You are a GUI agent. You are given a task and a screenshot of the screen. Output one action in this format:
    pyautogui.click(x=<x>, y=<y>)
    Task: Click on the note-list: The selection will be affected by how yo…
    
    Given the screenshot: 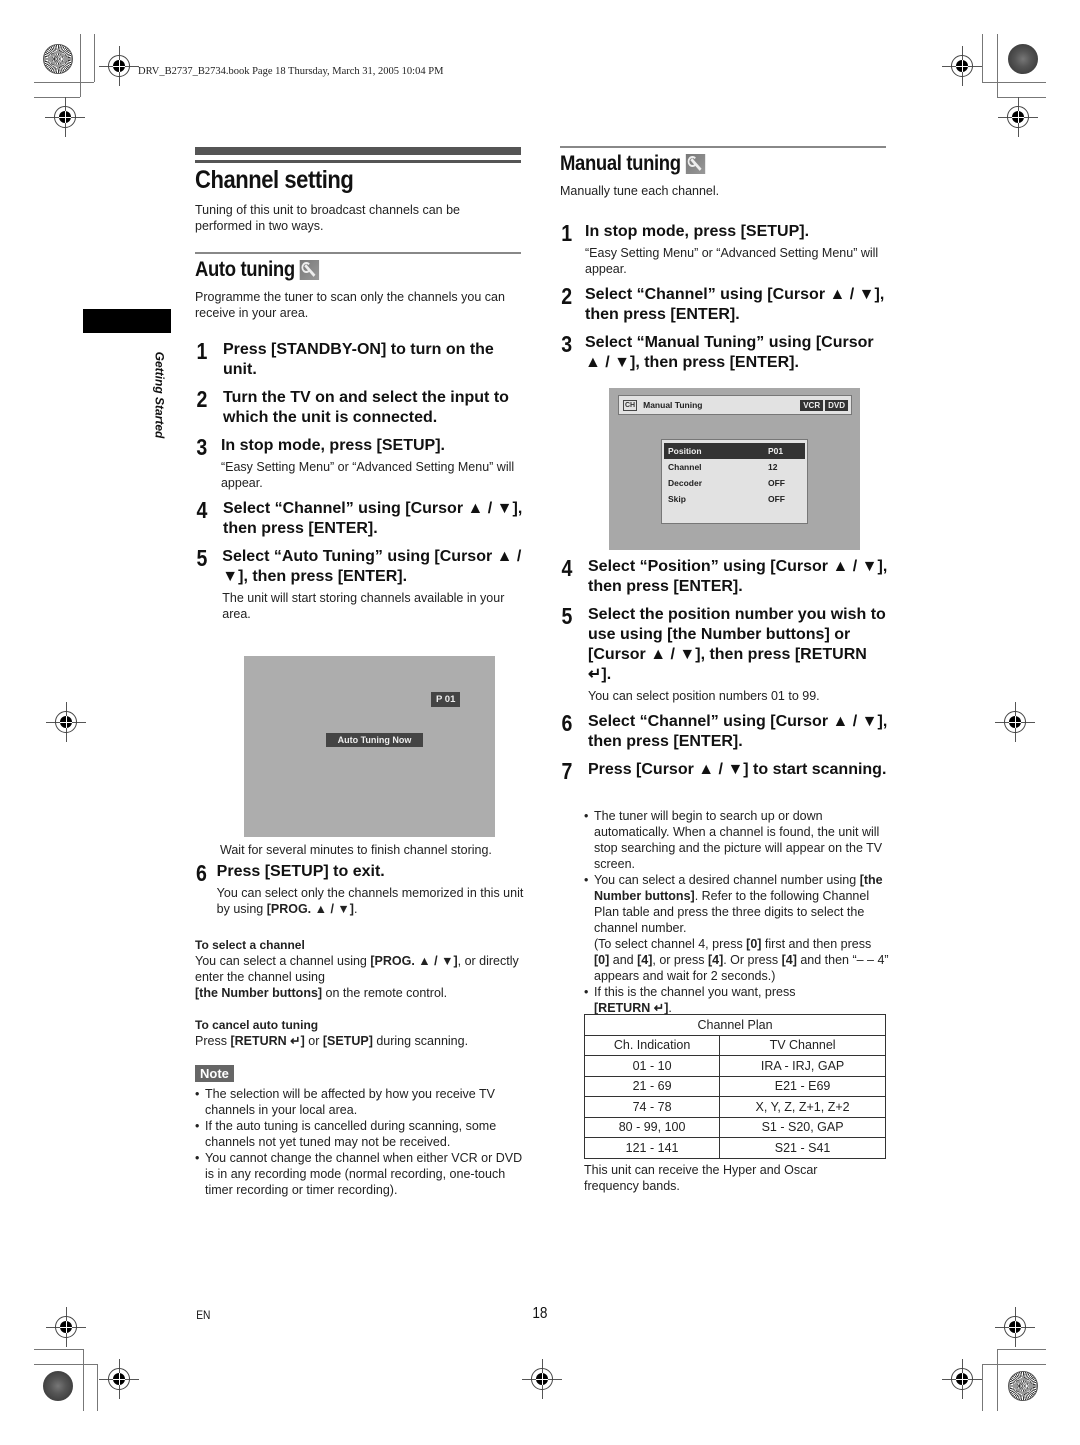 What is the action you would take?
    pyautogui.click(x=360, y=1142)
    